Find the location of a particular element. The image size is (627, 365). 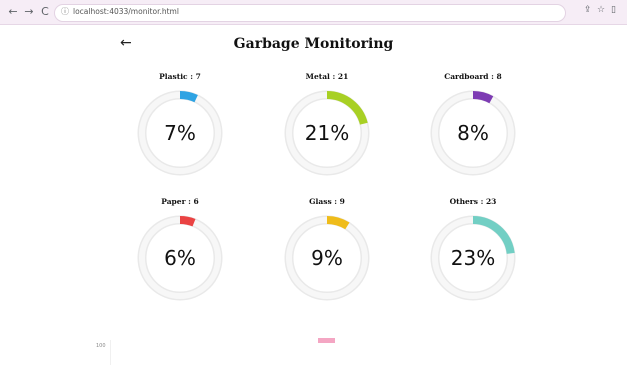

category-label: Cardboard : 8 is located at coordinates (473, 76).